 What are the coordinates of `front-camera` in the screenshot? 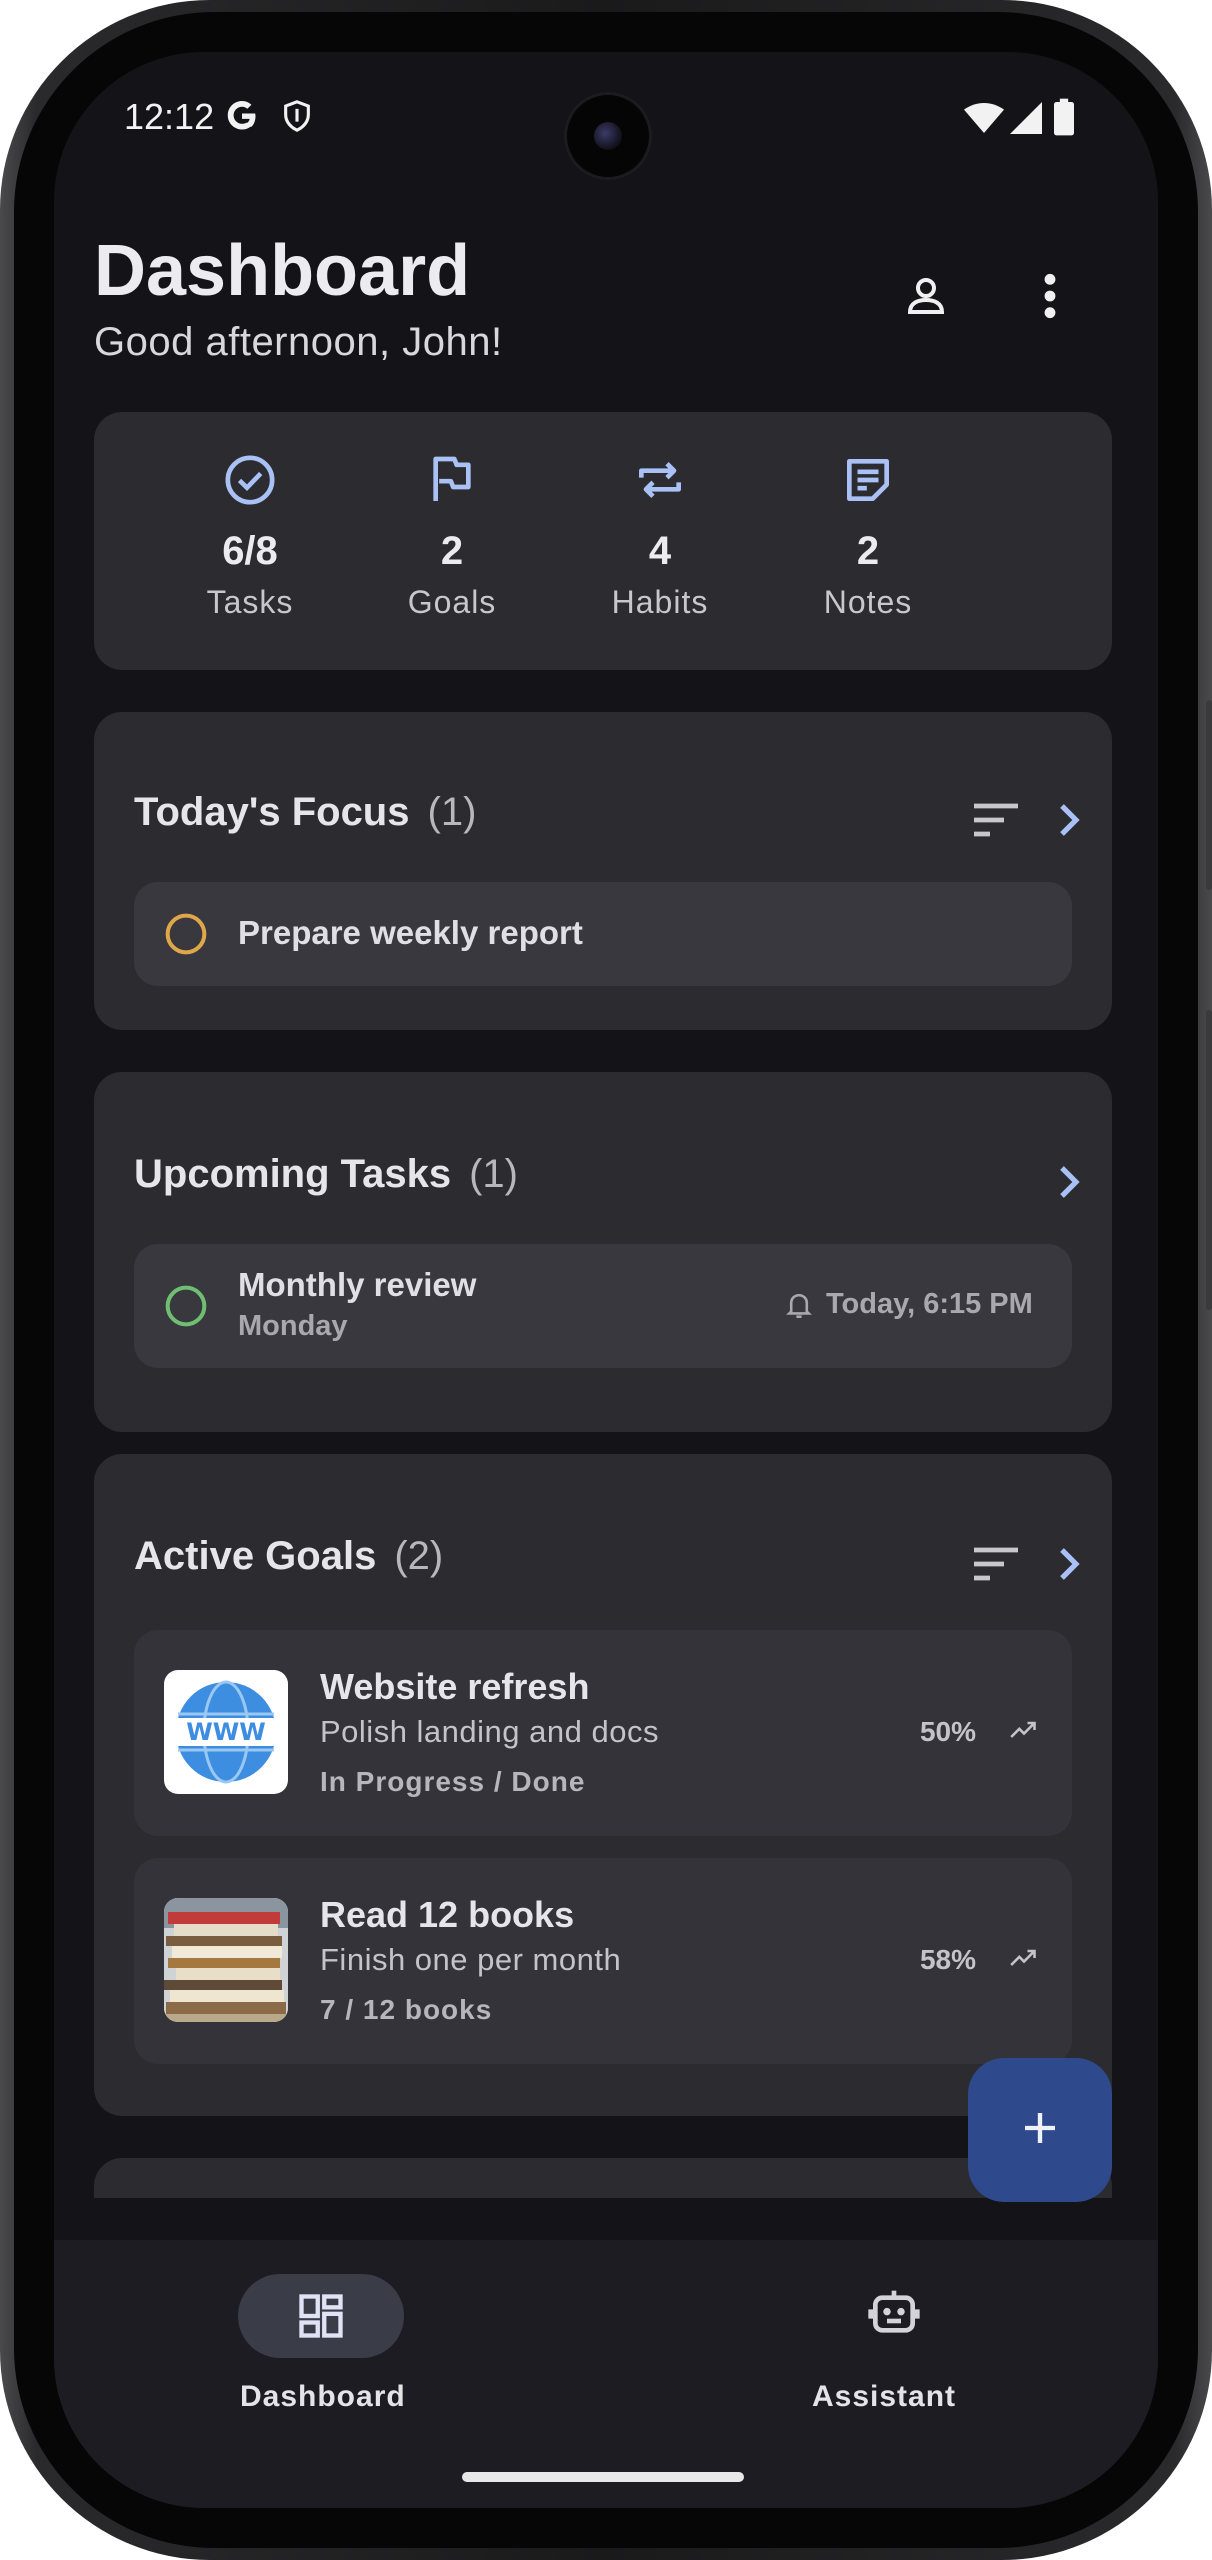 It's located at (608, 136).